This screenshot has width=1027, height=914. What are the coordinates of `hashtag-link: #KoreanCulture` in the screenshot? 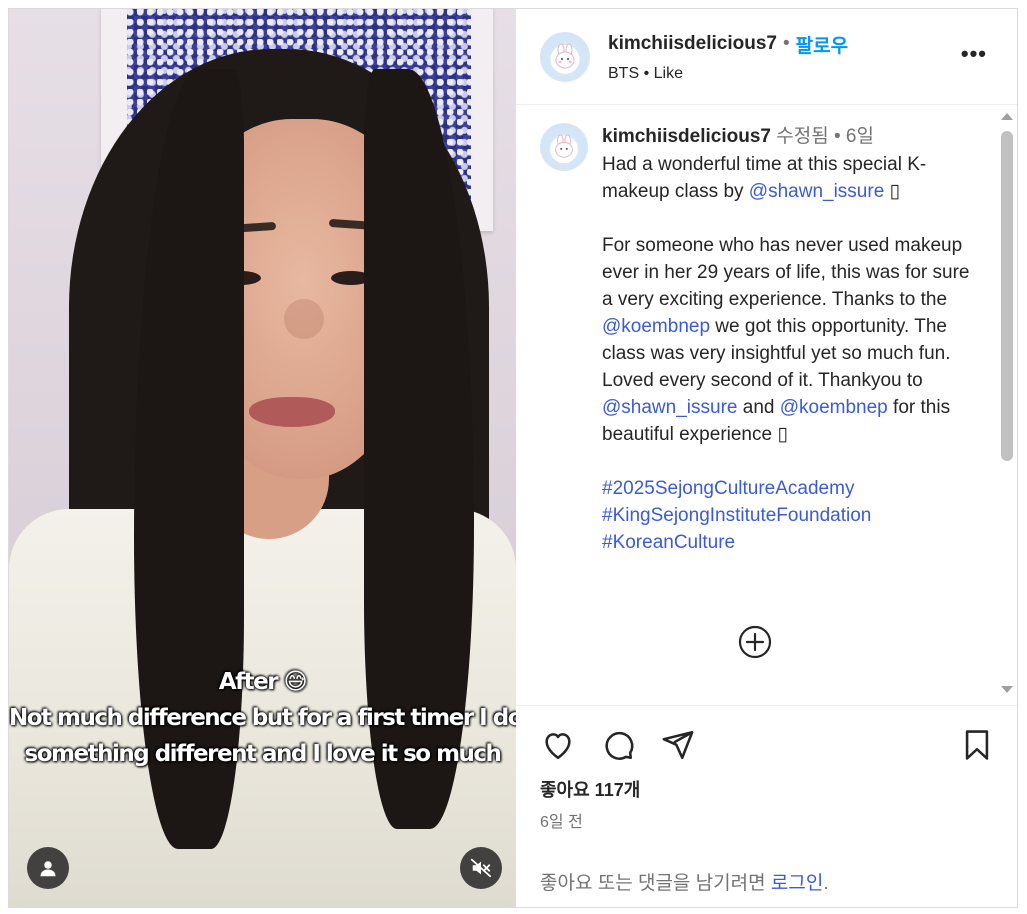 It's located at (668, 542).